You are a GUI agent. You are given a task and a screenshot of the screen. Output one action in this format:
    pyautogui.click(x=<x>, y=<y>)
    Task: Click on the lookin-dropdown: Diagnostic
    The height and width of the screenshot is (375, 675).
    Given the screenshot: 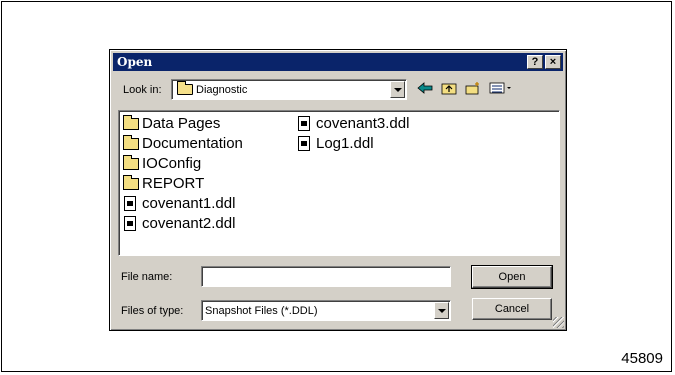 What is the action you would take?
    pyautogui.click(x=289, y=89)
    